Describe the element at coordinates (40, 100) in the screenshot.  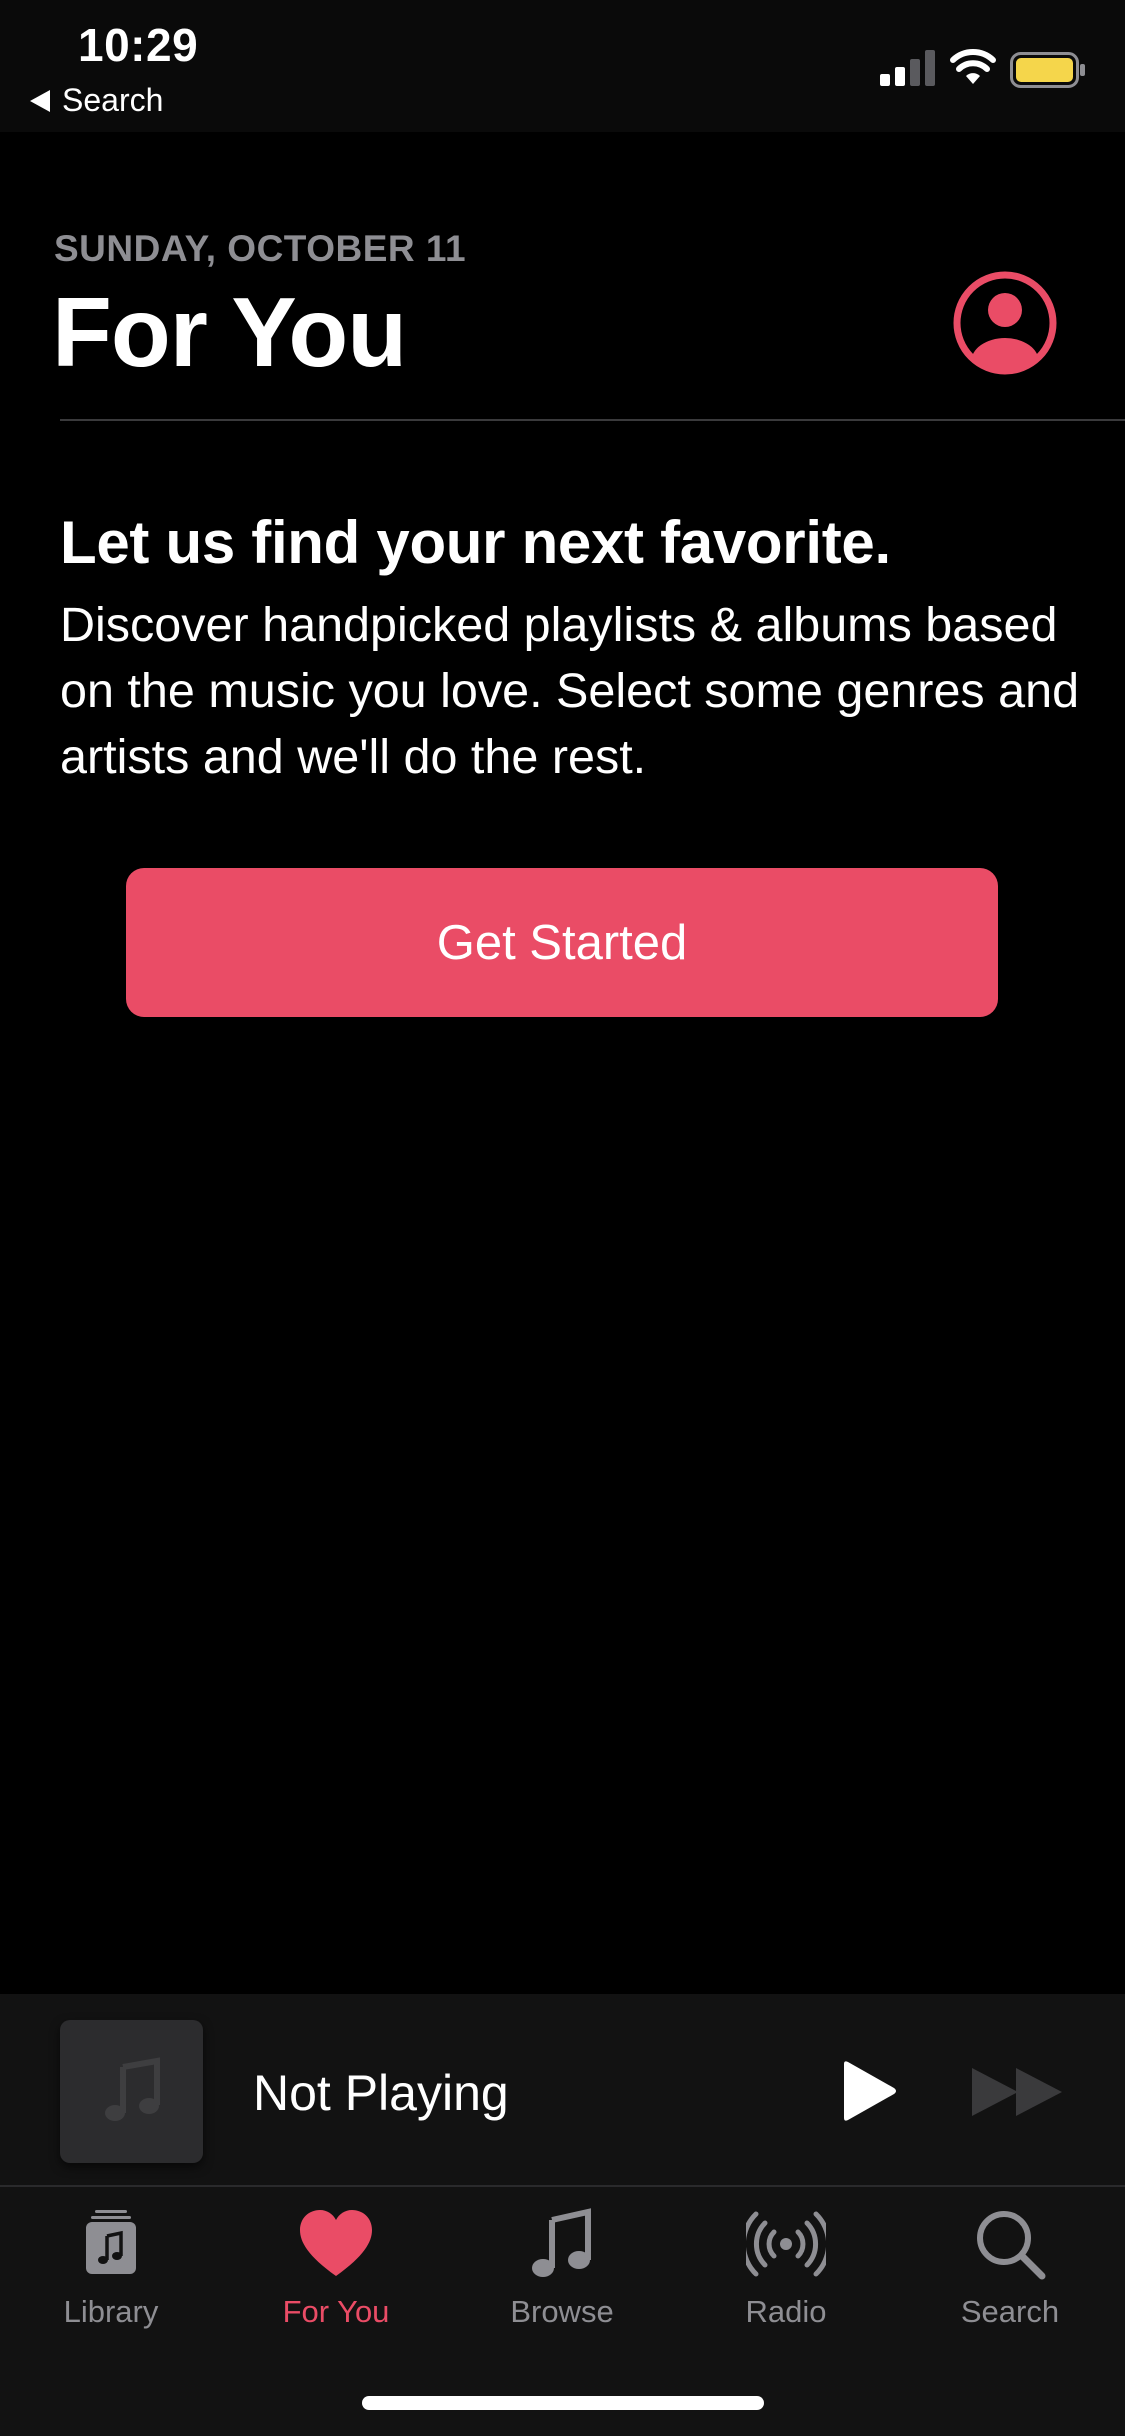
I see `back-triangle-icon` at that location.